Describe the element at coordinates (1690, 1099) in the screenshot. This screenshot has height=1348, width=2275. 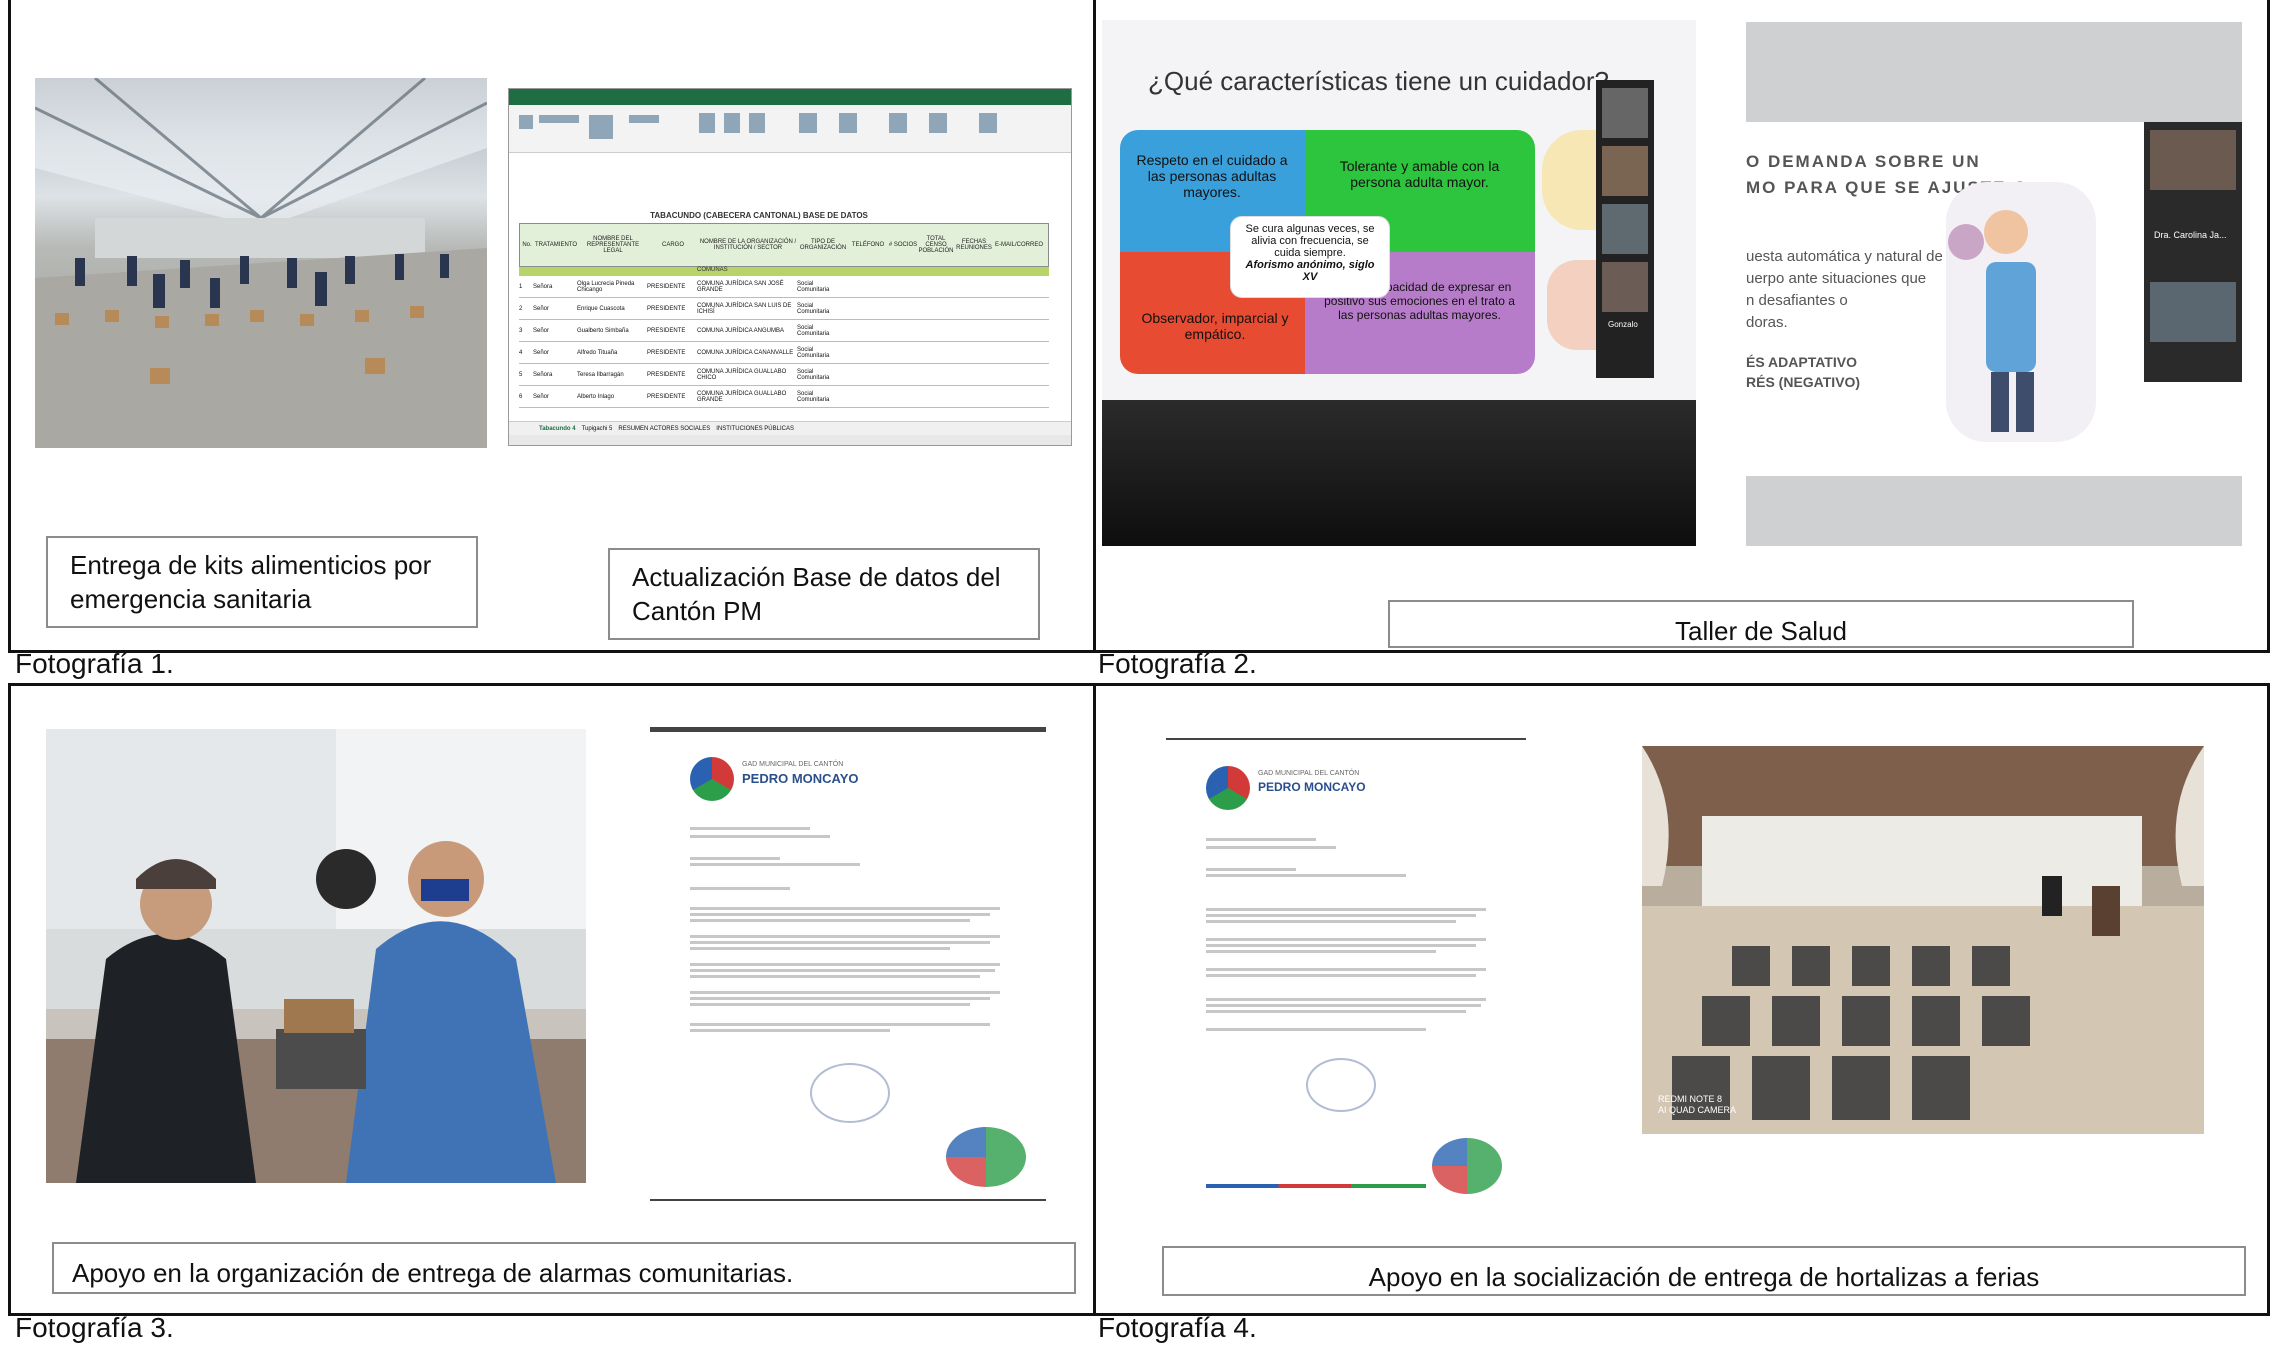
I see `camera-model: REDMI NOTE 8` at that location.